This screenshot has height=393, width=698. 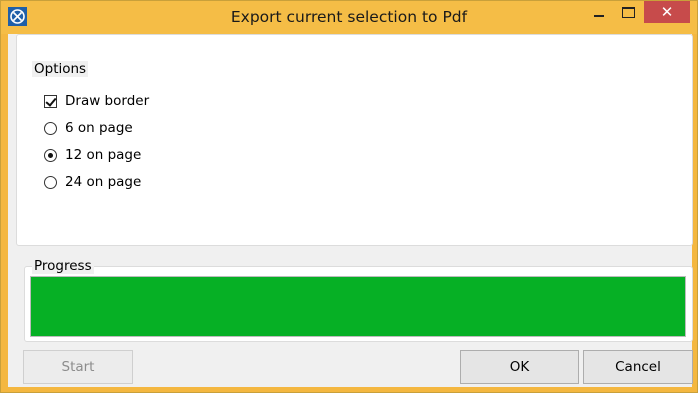 What do you see at coordinates (50, 155) in the screenshot?
I see `radio-checked-icon` at bounding box center [50, 155].